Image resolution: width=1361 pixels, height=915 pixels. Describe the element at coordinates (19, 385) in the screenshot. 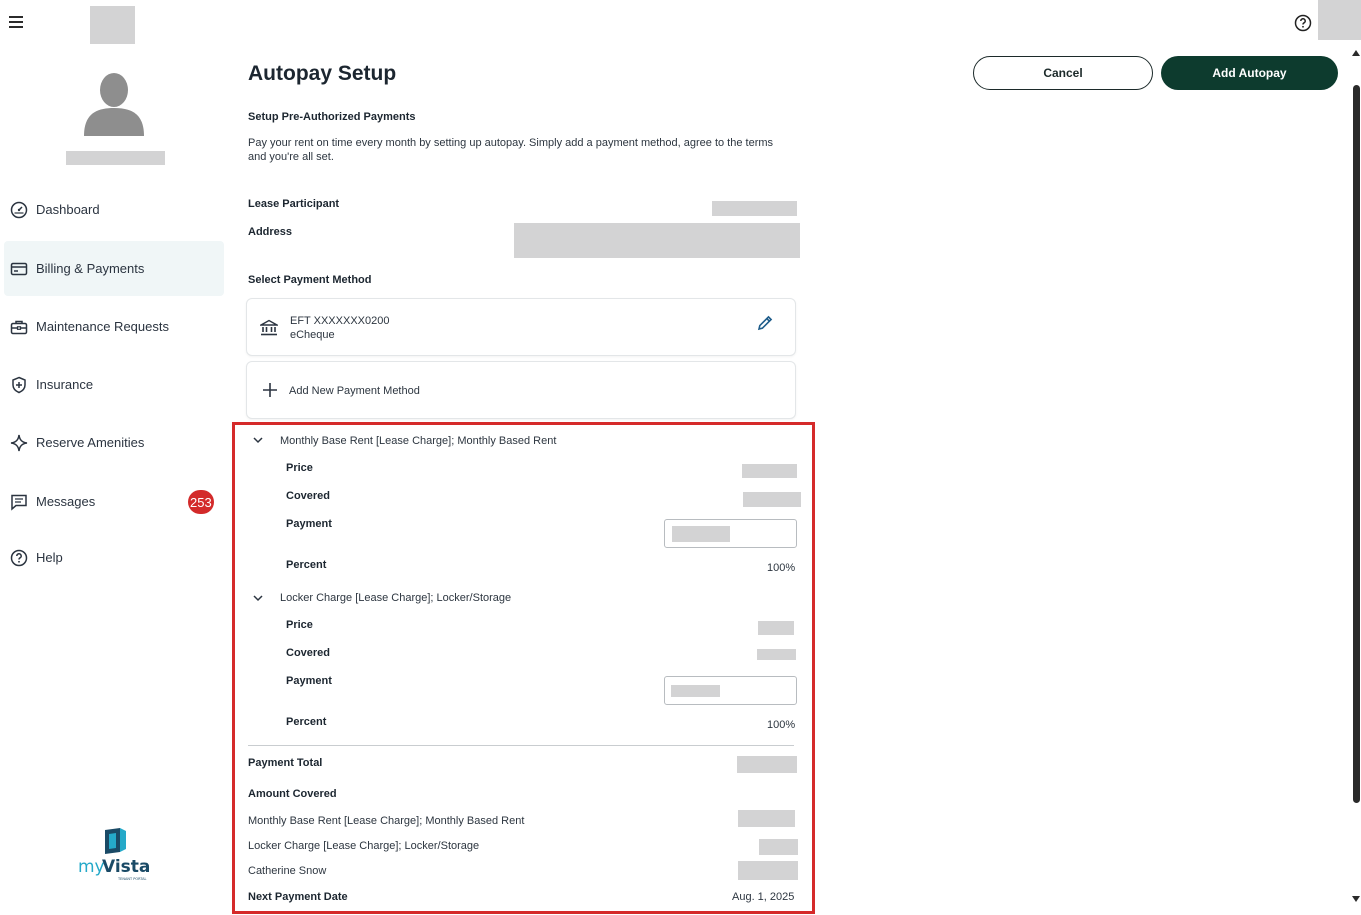

I see `shield-plus-icon` at that location.